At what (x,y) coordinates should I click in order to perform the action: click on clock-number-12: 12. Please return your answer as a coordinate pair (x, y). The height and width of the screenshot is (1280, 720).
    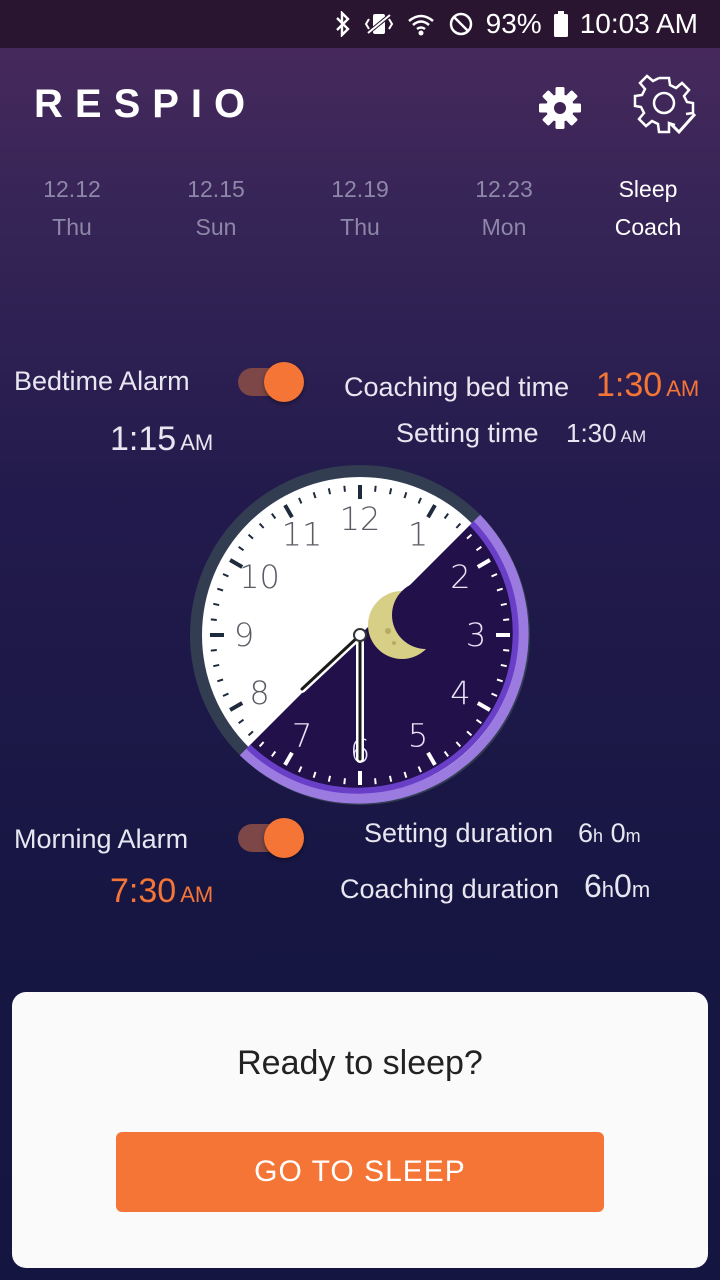
    Looking at the image, I should click on (360, 519).